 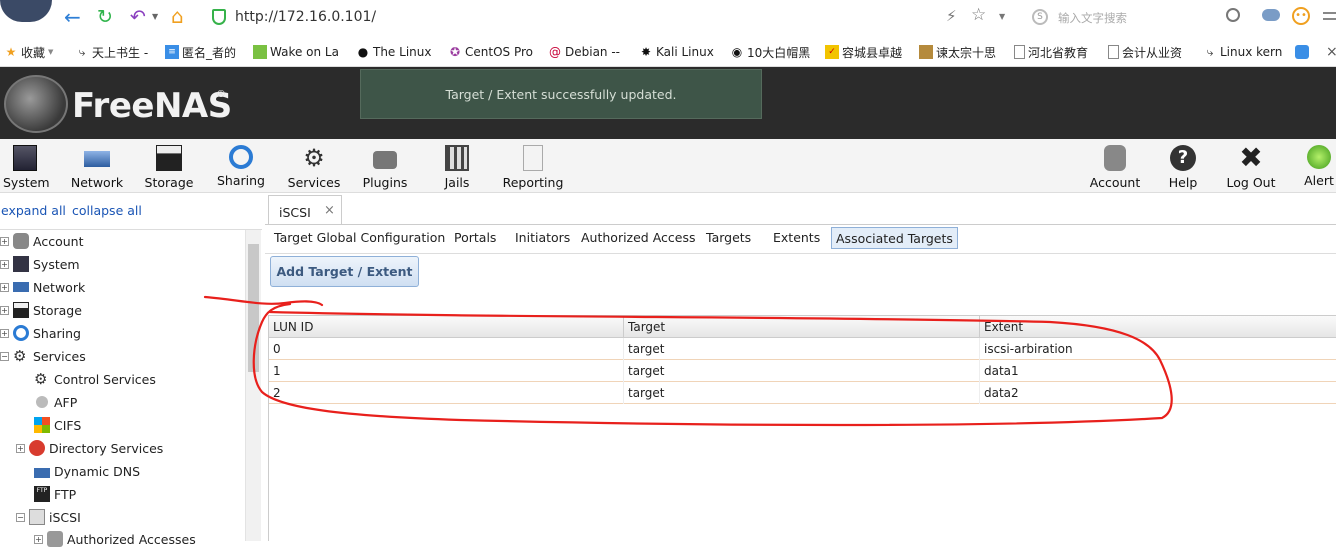 I want to click on bookmark-favorites: ★ 收藏 ▼, so click(x=29, y=52).